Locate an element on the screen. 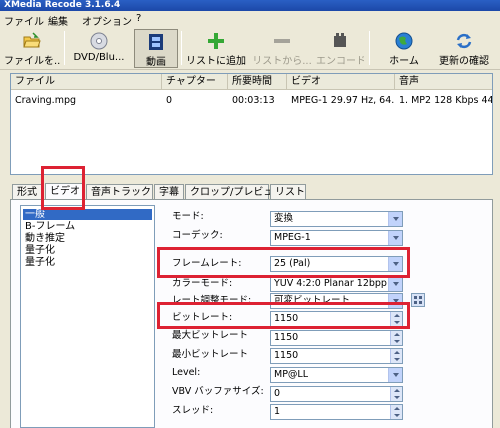 The image size is (500, 428). mode-value: 変換 is located at coordinates (284, 218).